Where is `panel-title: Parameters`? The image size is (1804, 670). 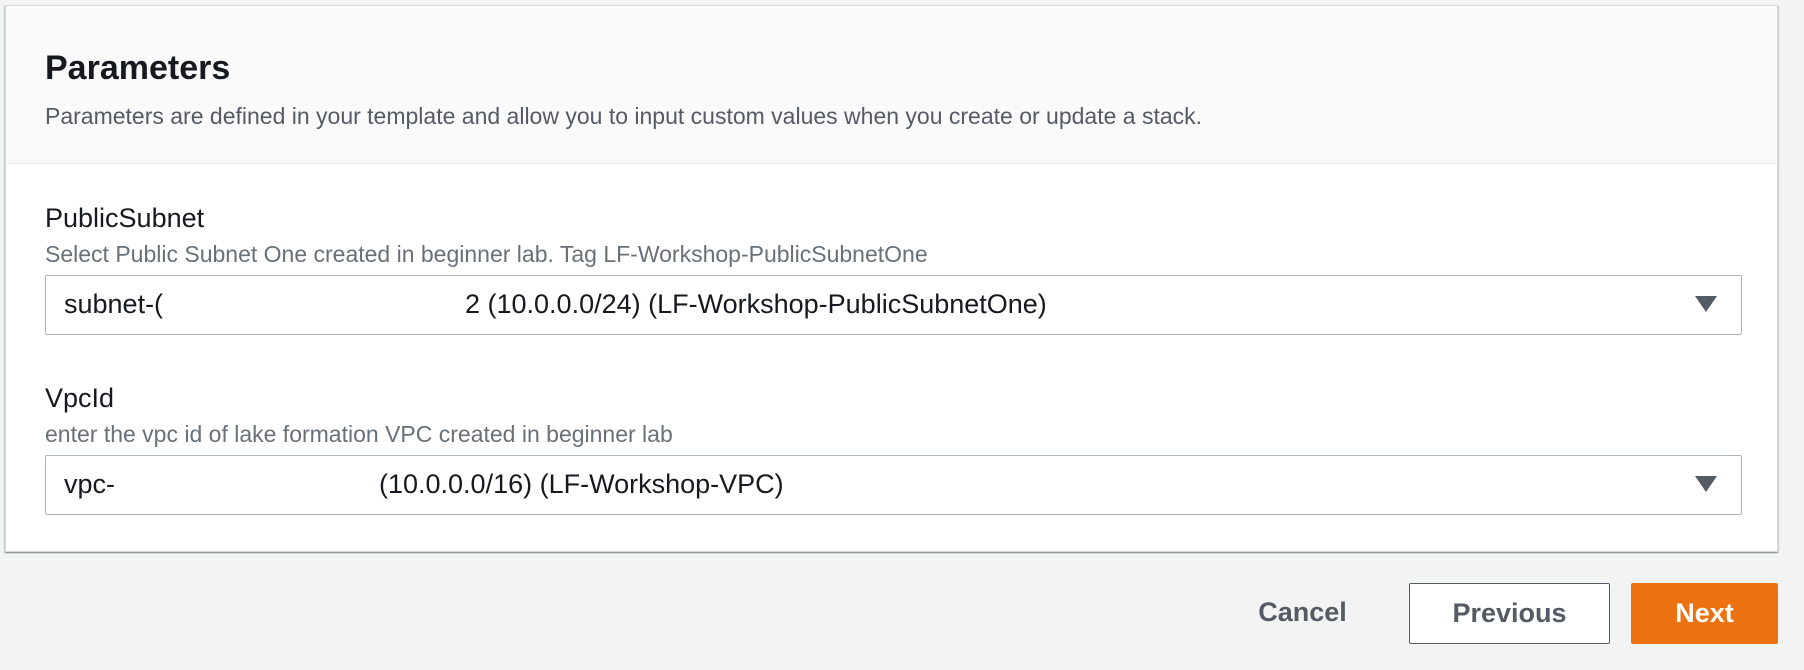
panel-title: Parameters is located at coordinates (138, 68).